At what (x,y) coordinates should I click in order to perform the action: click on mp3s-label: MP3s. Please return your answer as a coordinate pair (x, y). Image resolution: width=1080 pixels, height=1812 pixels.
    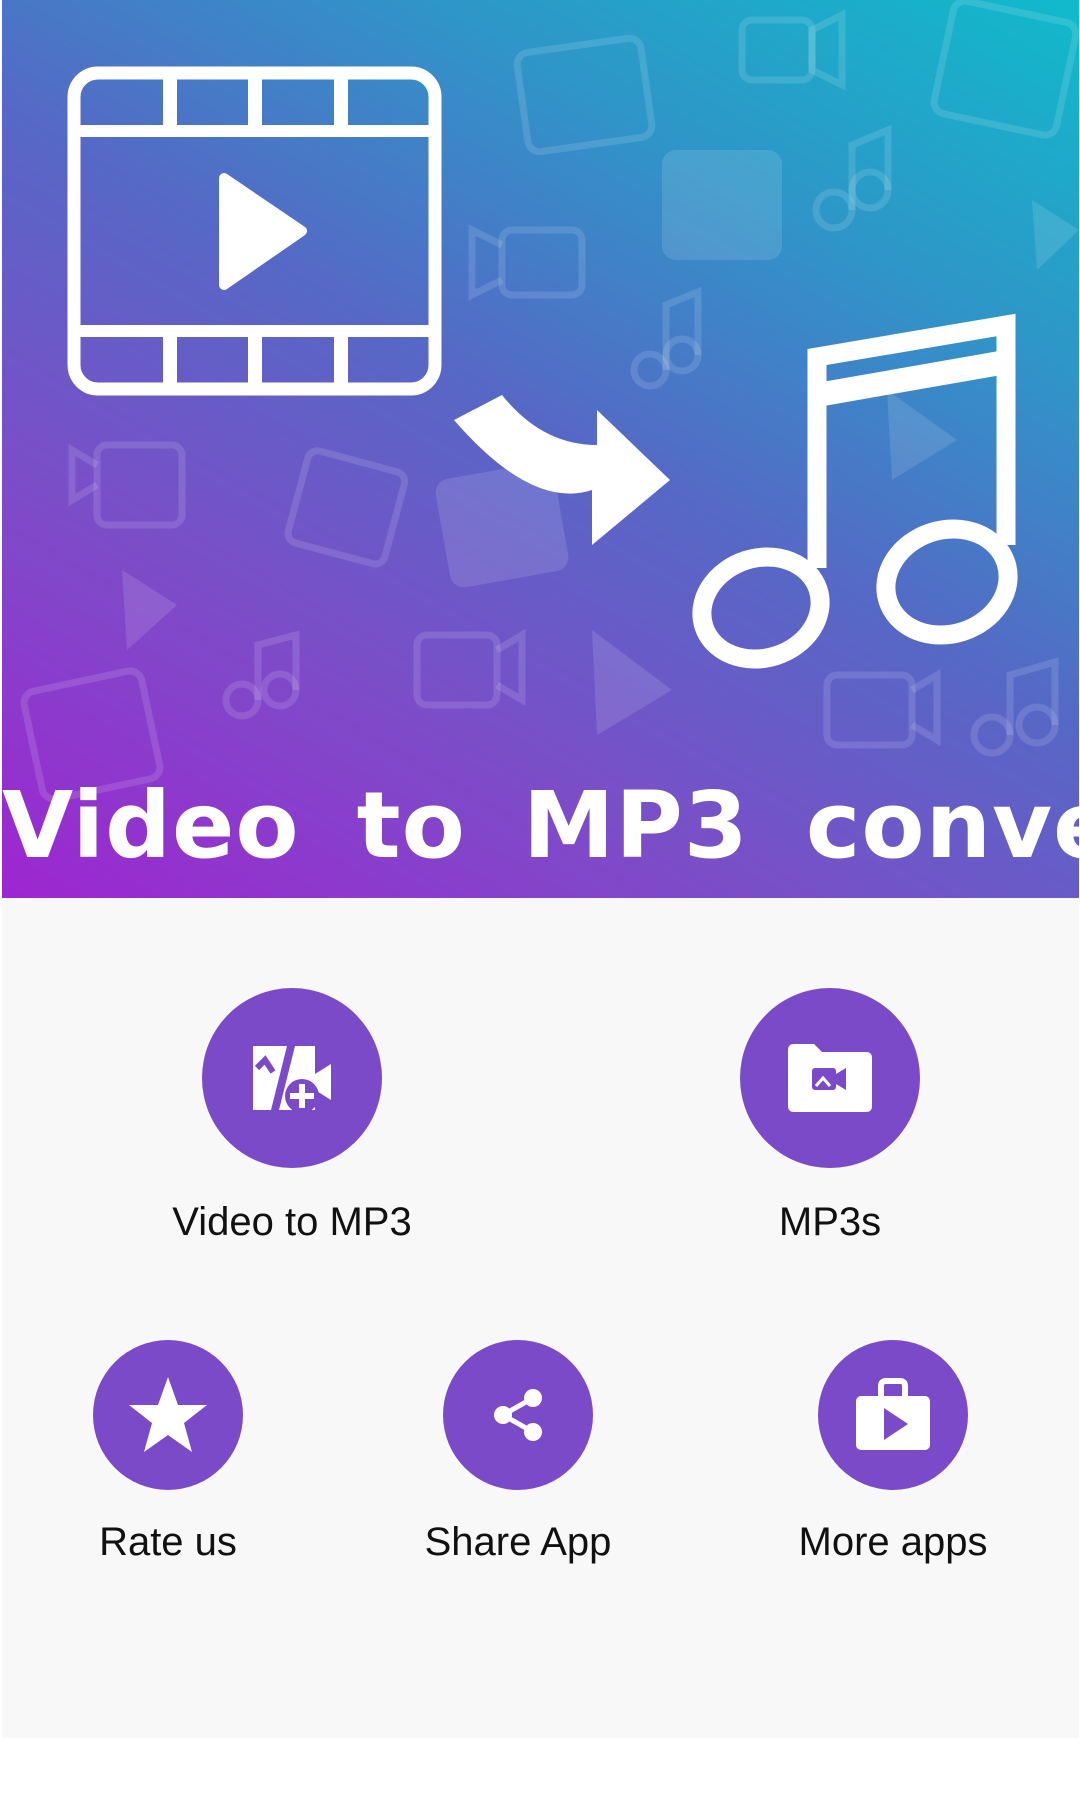
    Looking at the image, I should click on (830, 1222).